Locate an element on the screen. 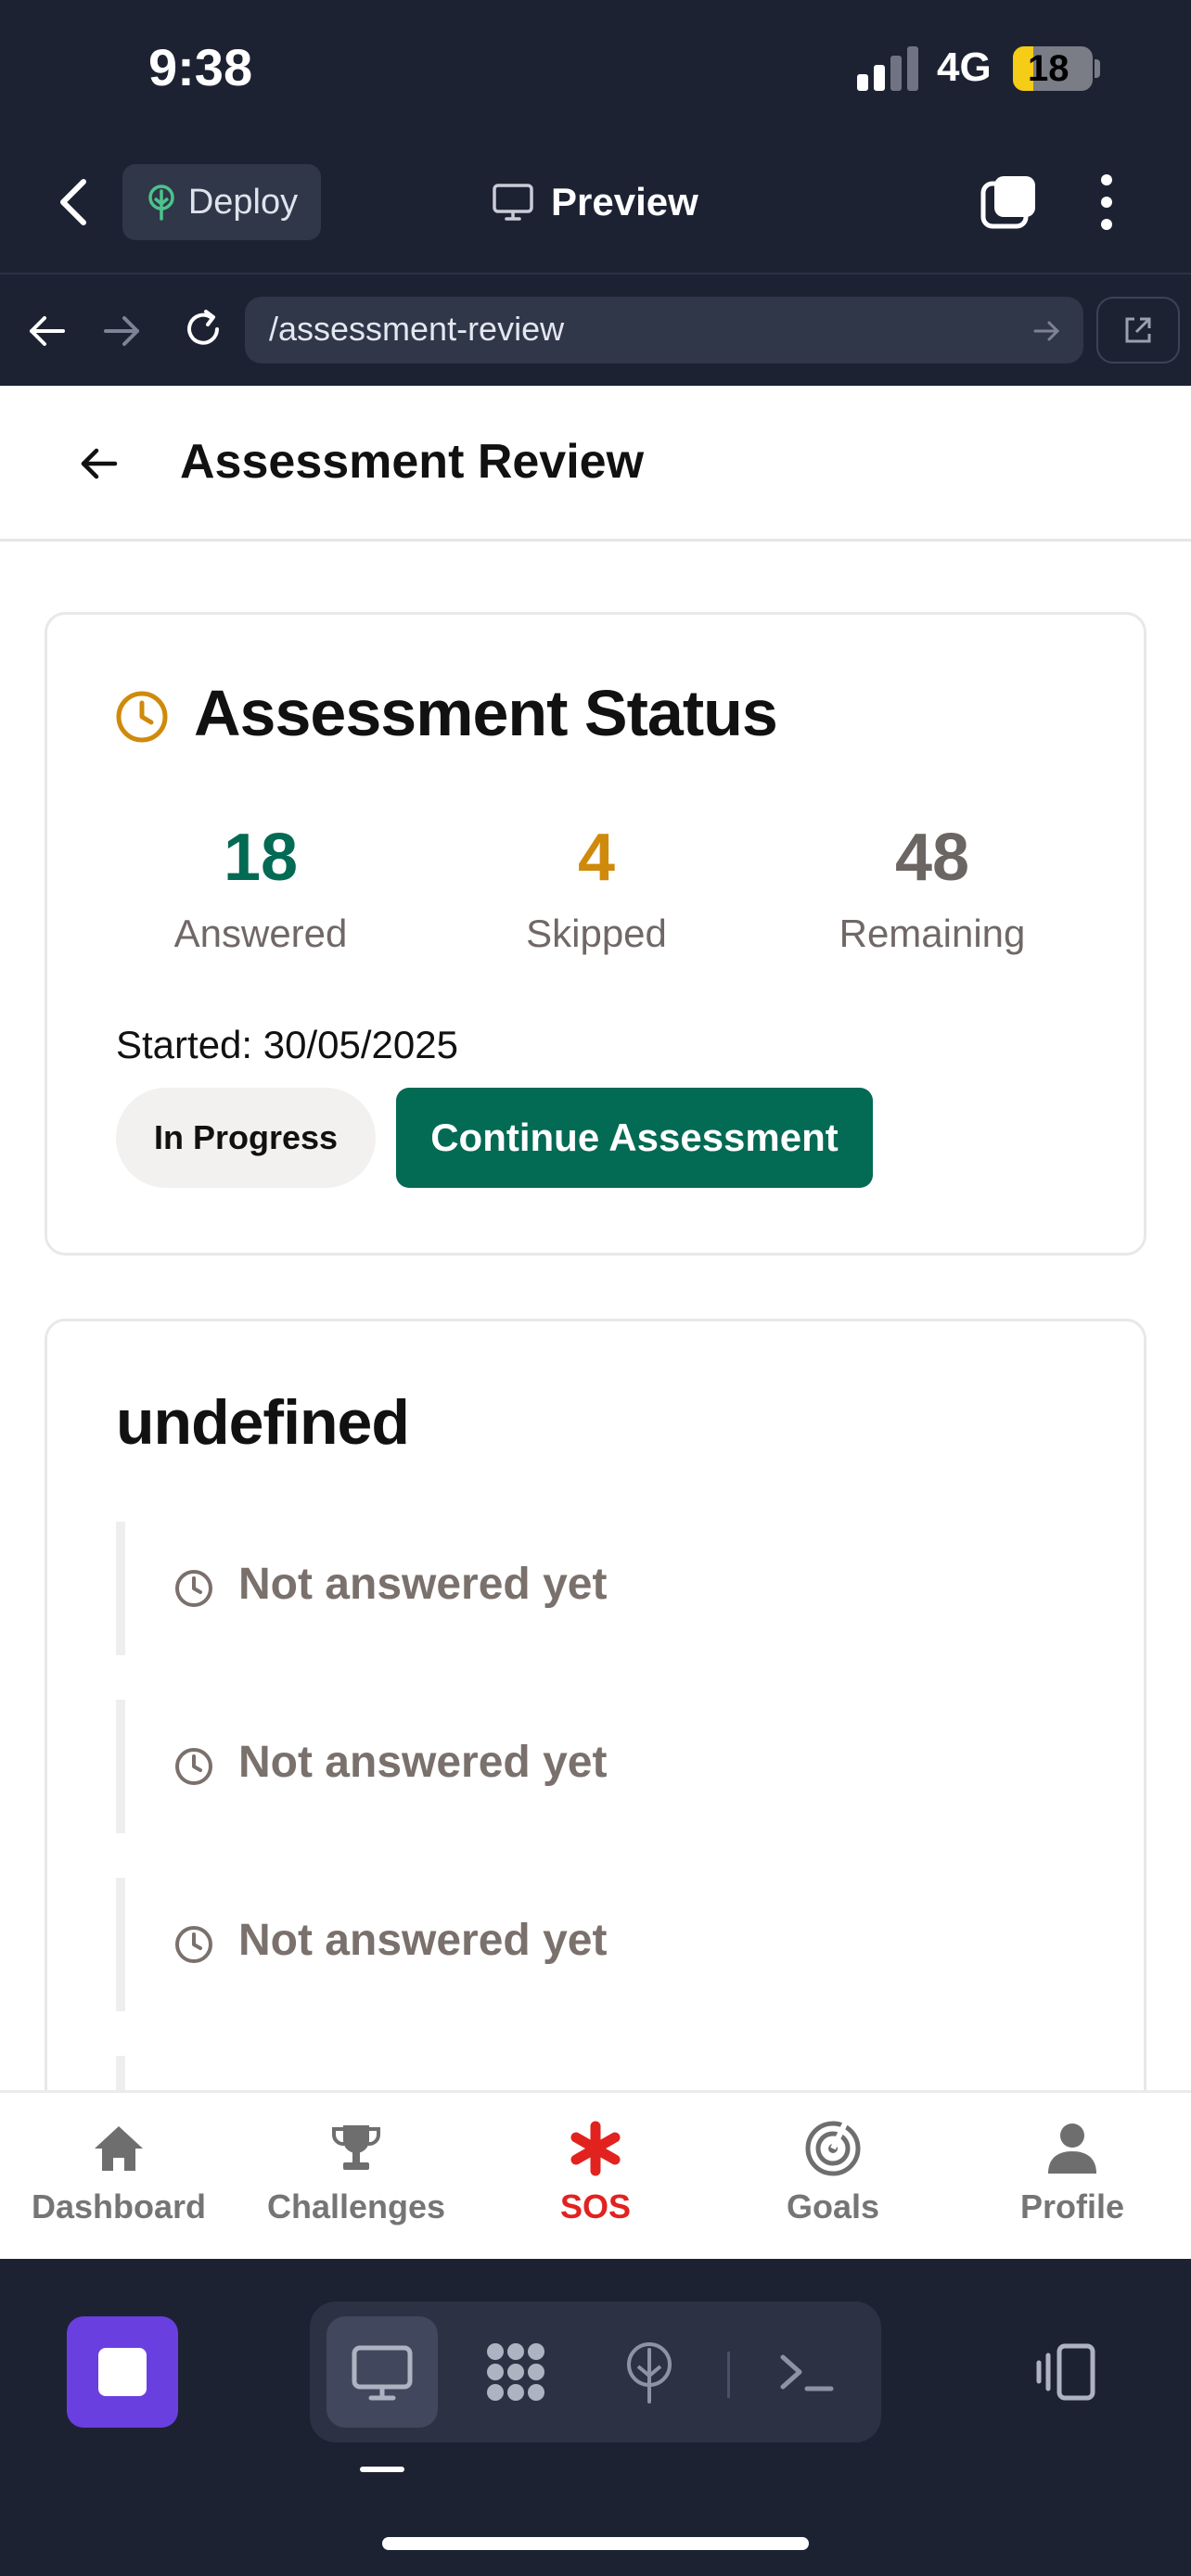  preview-tab: Preview is located at coordinates (595, 202).